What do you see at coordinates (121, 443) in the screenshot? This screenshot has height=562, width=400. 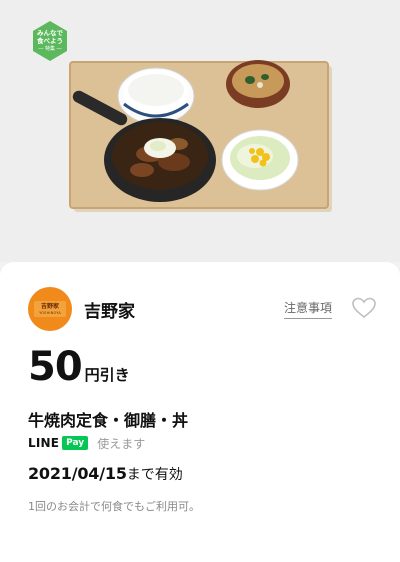 I see `payment-usable-text: 使えます` at bounding box center [121, 443].